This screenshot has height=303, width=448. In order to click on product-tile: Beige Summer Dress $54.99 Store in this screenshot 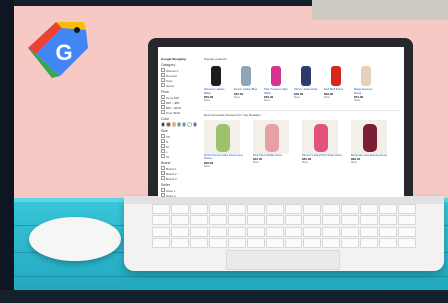, I will do `click(366, 83)`.